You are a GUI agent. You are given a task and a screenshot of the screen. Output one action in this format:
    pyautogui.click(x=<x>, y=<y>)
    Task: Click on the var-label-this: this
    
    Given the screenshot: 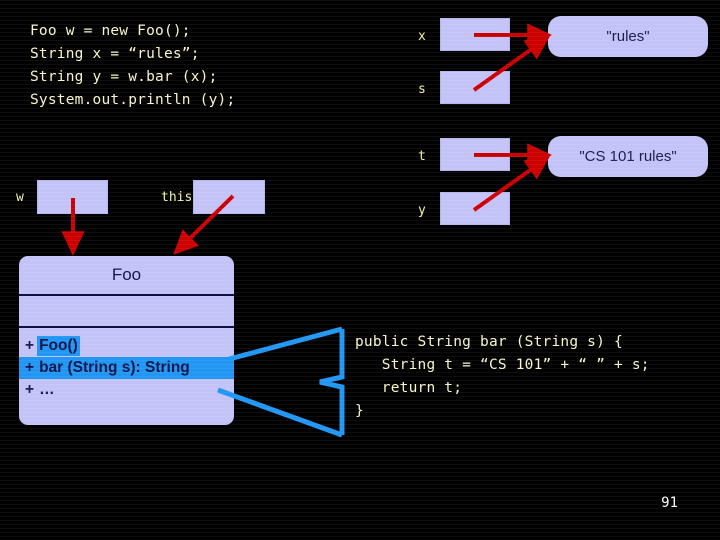 What is the action you would take?
    pyautogui.click(x=177, y=197)
    